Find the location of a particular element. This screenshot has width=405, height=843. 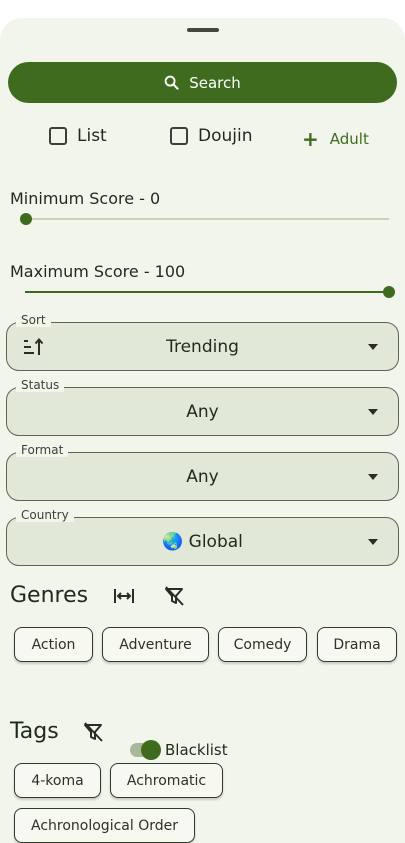

genre-chip-label: Comedy is located at coordinates (262, 644).